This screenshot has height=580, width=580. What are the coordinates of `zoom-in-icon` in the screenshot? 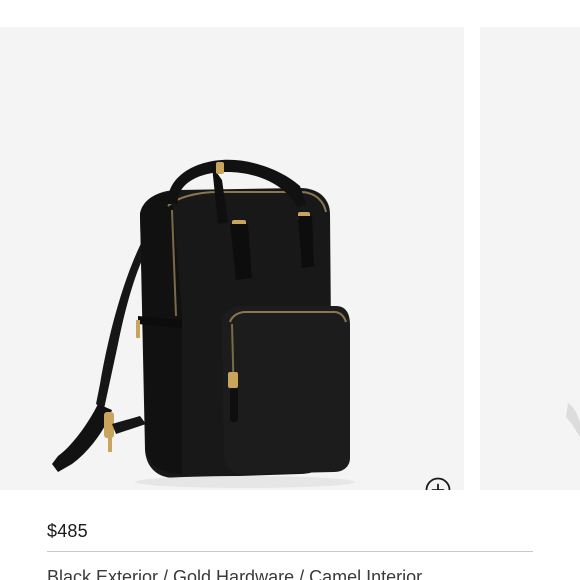 It's located at (438, 483).